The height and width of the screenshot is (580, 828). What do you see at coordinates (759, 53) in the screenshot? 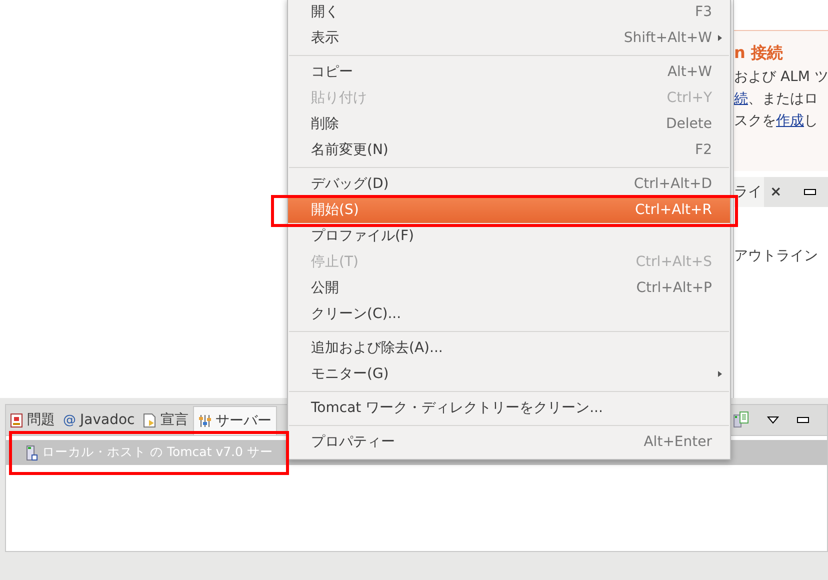
I see `panel-heading: n 接続` at bounding box center [759, 53].